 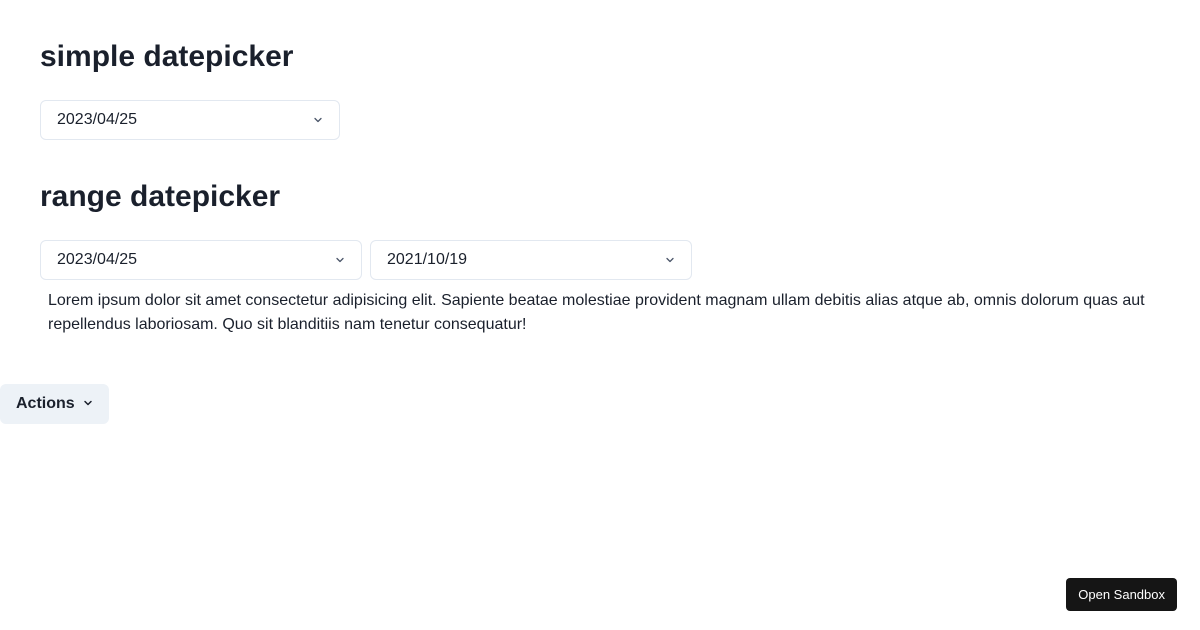 I want to click on actions-menu-button: Actions, so click(x=54, y=404).